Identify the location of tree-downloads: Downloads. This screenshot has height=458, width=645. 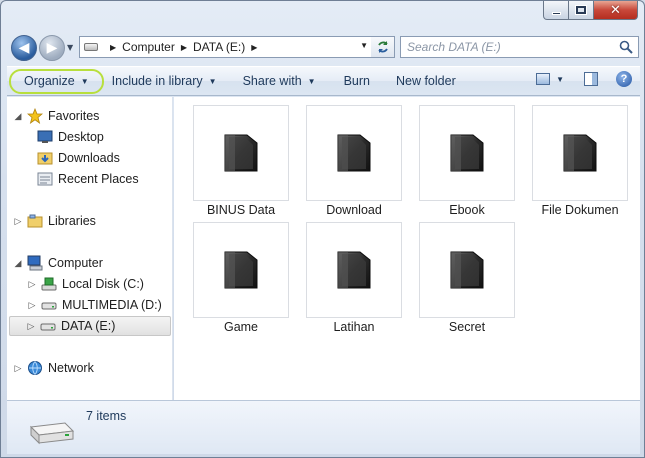
(78, 158).